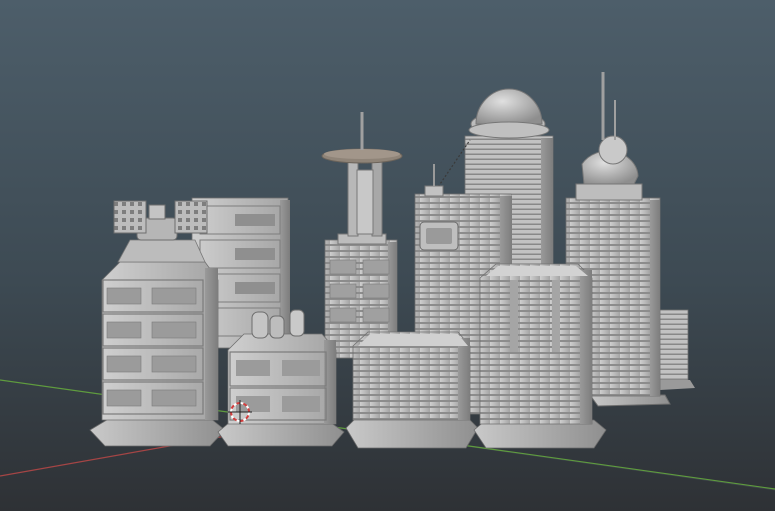 The width and height of the screenshot is (775, 511). What do you see at coordinates (362, 235) in the screenshot?
I see `dish-tower` at bounding box center [362, 235].